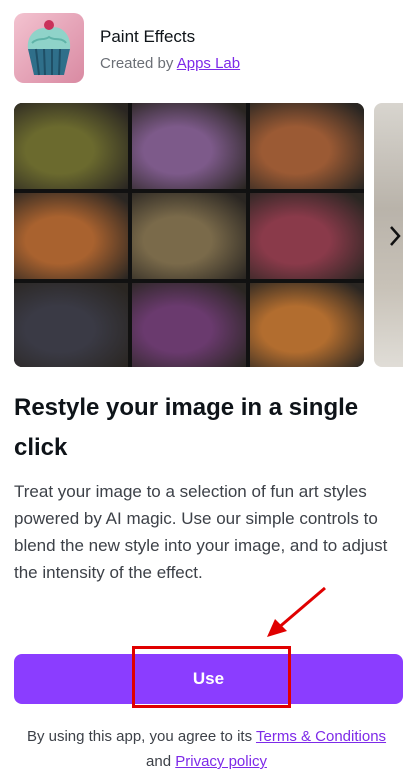  I want to click on developer-link: Apps Lab, so click(208, 63).